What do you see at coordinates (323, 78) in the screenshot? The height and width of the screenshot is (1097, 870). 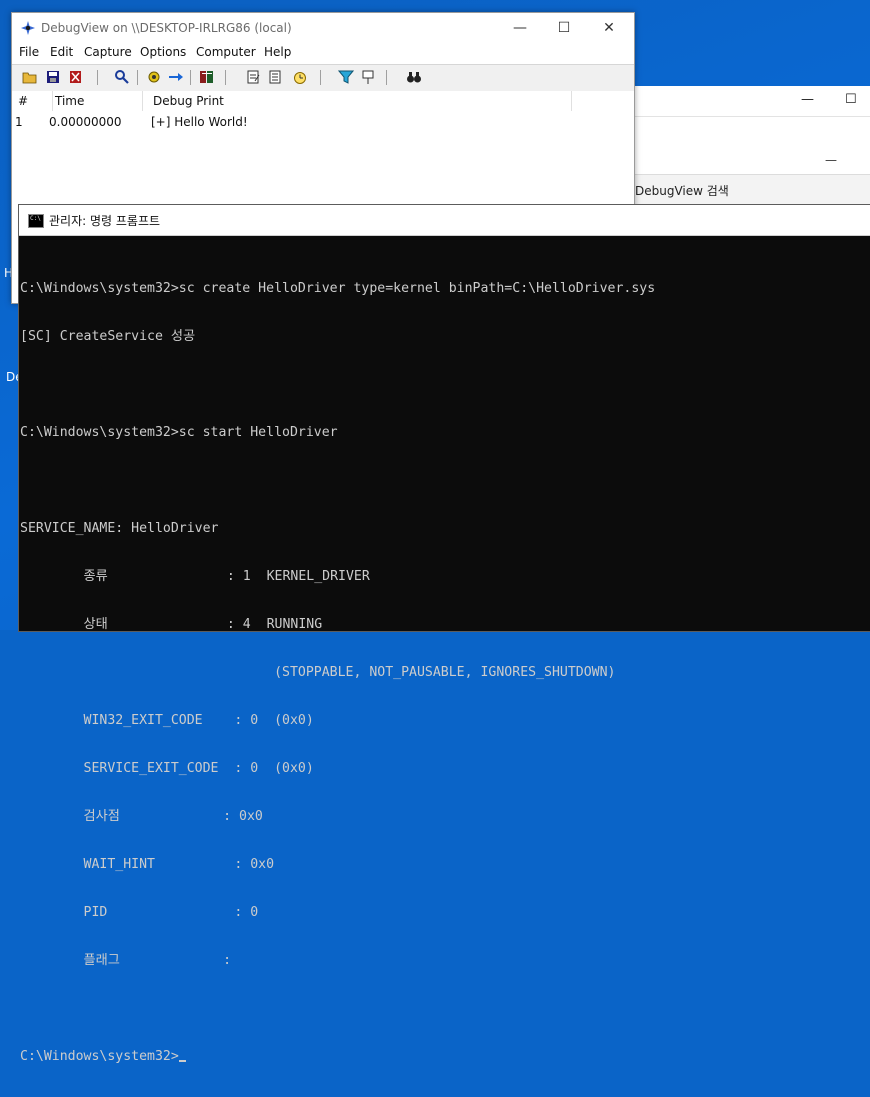 I see `debugview-toolbar` at bounding box center [323, 78].